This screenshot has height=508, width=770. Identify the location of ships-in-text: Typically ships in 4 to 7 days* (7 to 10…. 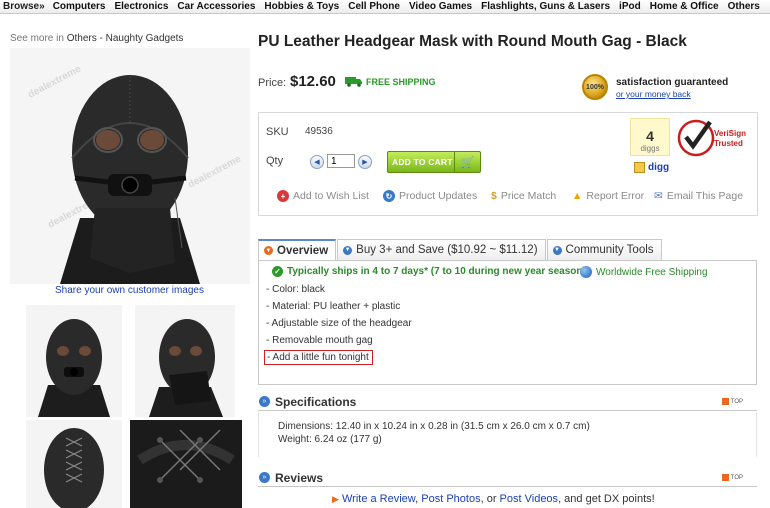
(436, 271).